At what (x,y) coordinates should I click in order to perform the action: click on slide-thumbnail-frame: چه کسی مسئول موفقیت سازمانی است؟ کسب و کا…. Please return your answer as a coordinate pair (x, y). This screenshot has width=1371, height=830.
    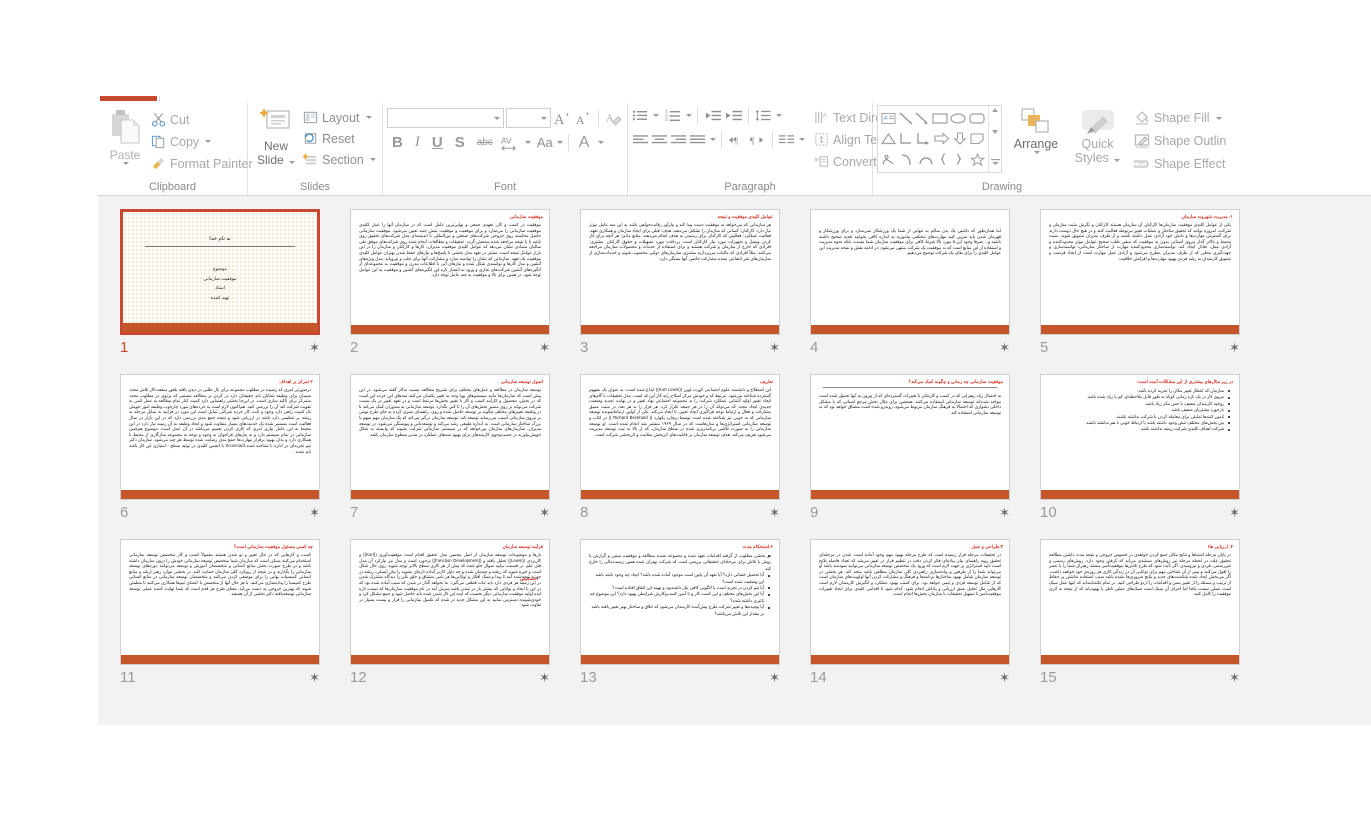
    Looking at the image, I should click on (220, 602).